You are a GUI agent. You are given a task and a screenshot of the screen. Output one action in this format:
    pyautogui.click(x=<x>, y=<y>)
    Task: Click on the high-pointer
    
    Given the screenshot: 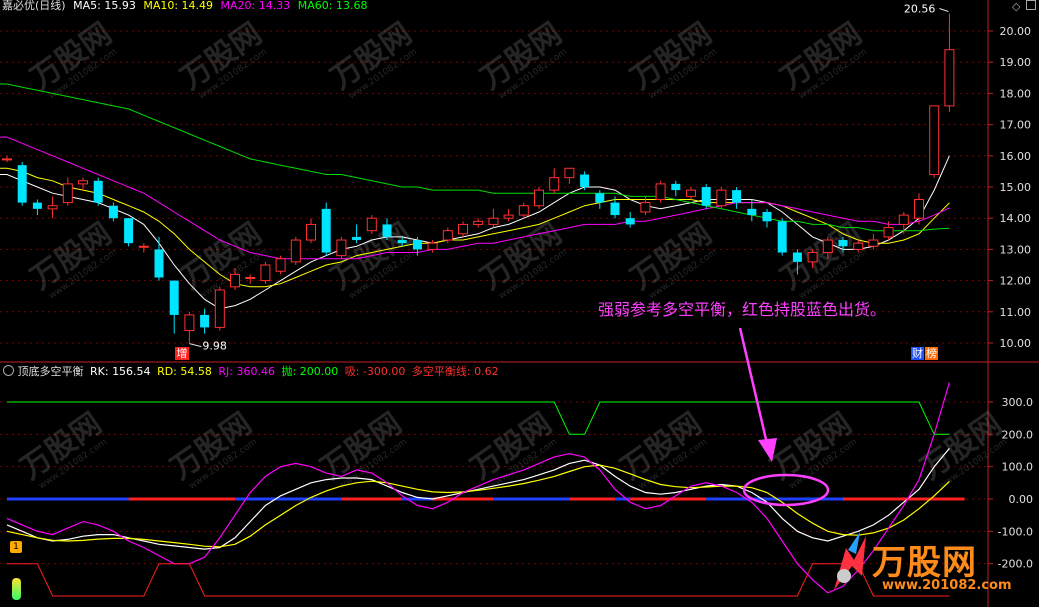 What is the action you would take?
    pyautogui.click(x=944, y=10)
    